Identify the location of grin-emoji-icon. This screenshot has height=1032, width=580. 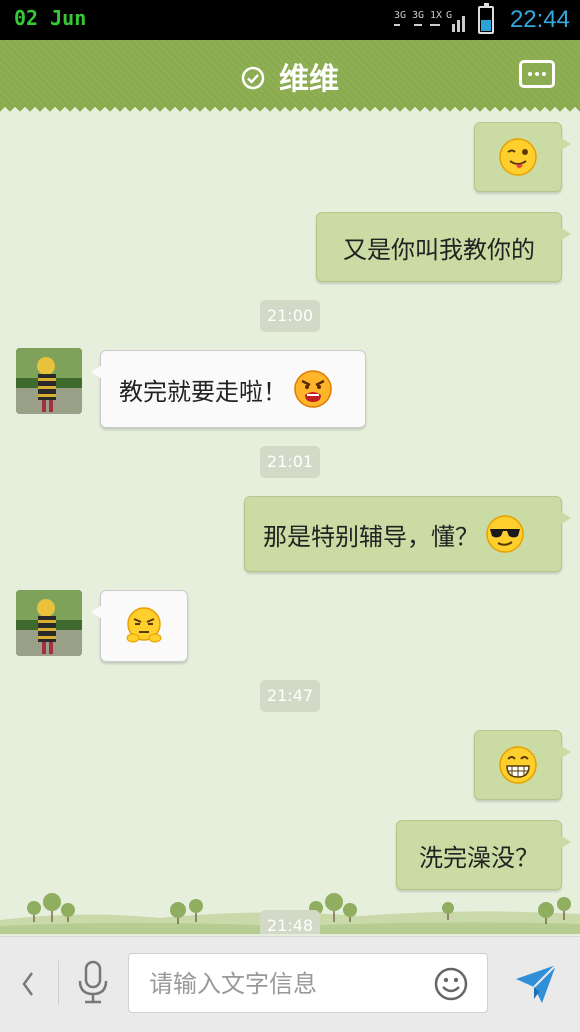
(518, 765).